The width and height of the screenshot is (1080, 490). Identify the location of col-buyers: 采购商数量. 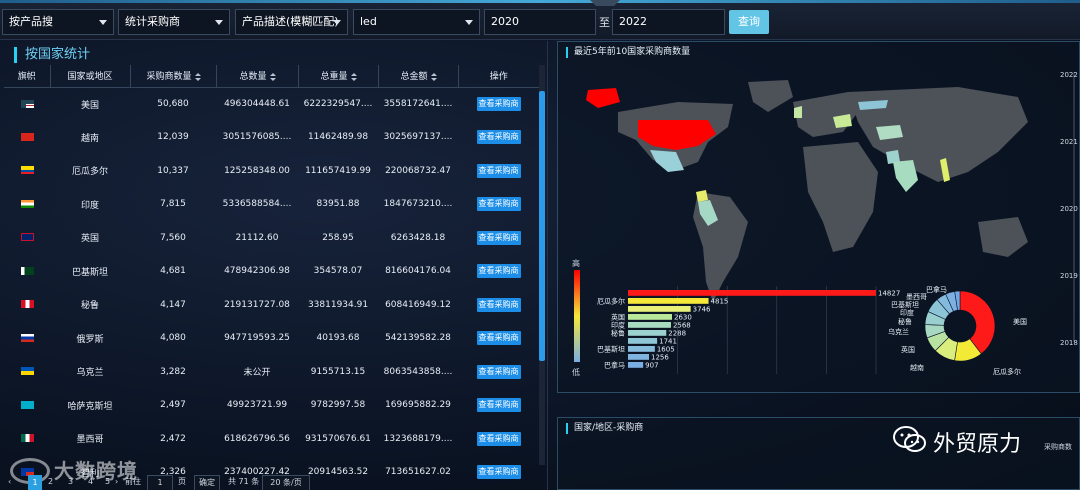
(173, 76).